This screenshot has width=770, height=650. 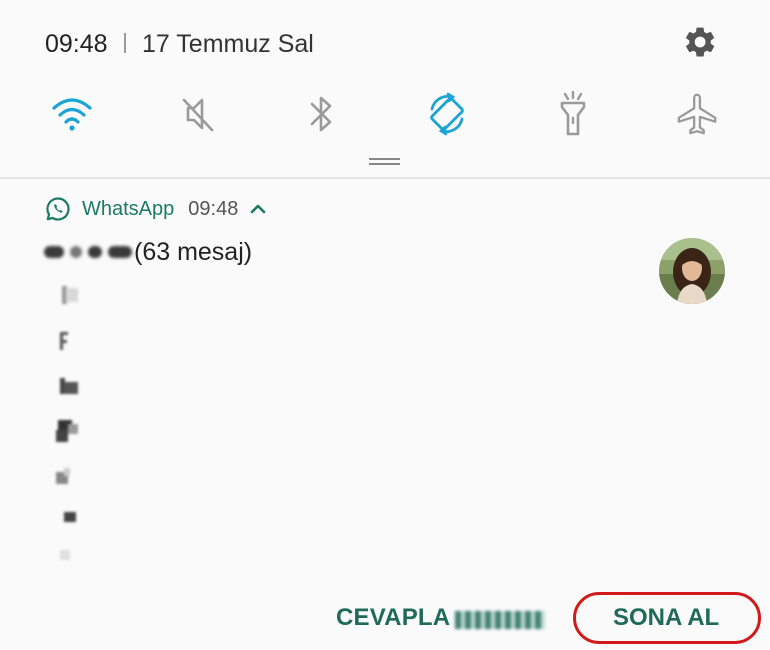 I want to click on mute-icon, so click(x=198, y=115).